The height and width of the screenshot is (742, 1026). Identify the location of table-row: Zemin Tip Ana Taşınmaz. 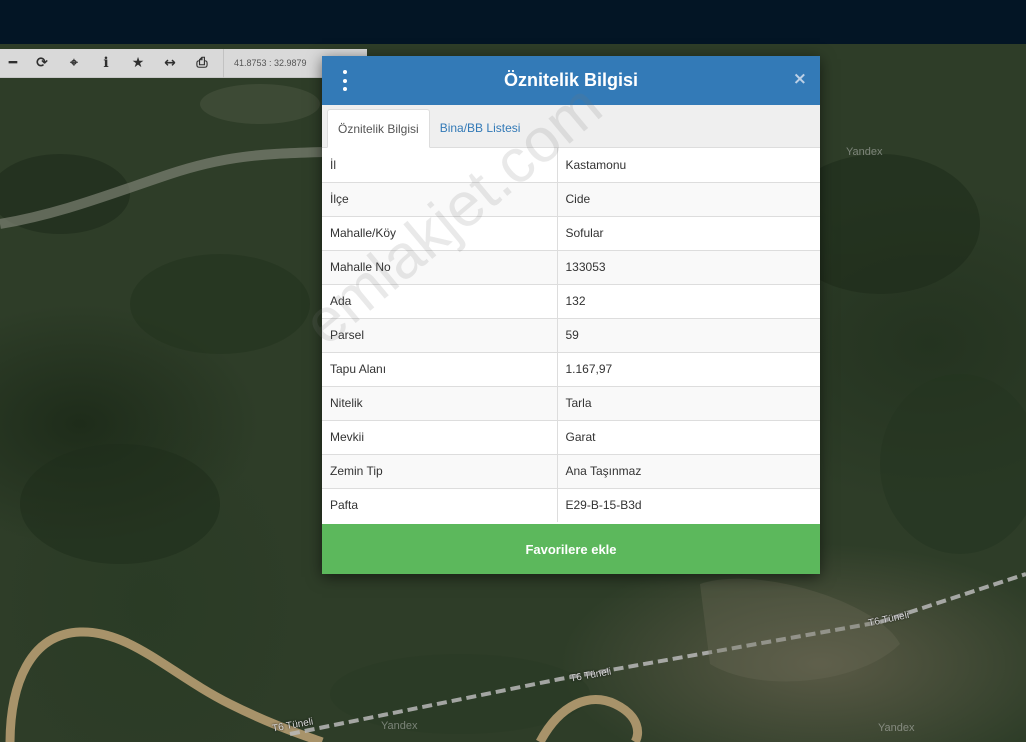
(571, 471).